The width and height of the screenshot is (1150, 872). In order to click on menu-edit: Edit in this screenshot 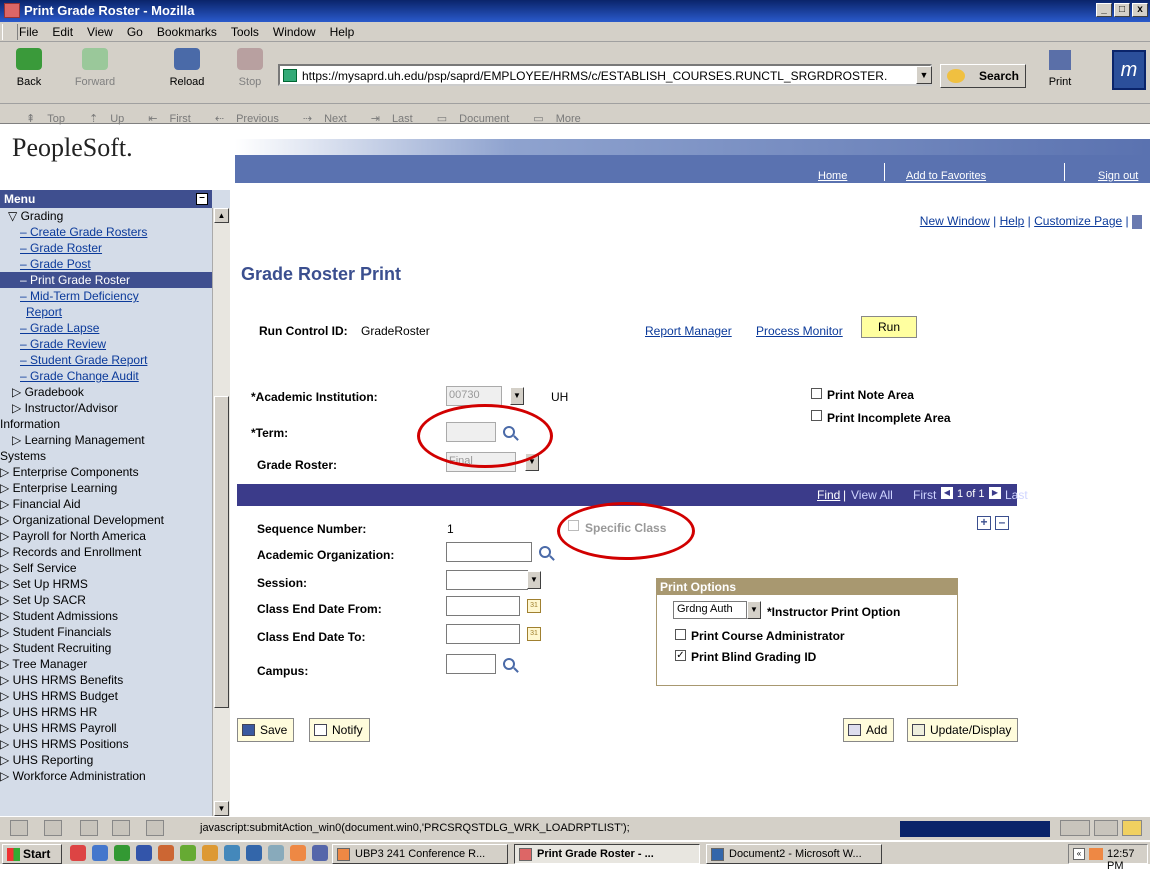, I will do `click(62, 32)`.